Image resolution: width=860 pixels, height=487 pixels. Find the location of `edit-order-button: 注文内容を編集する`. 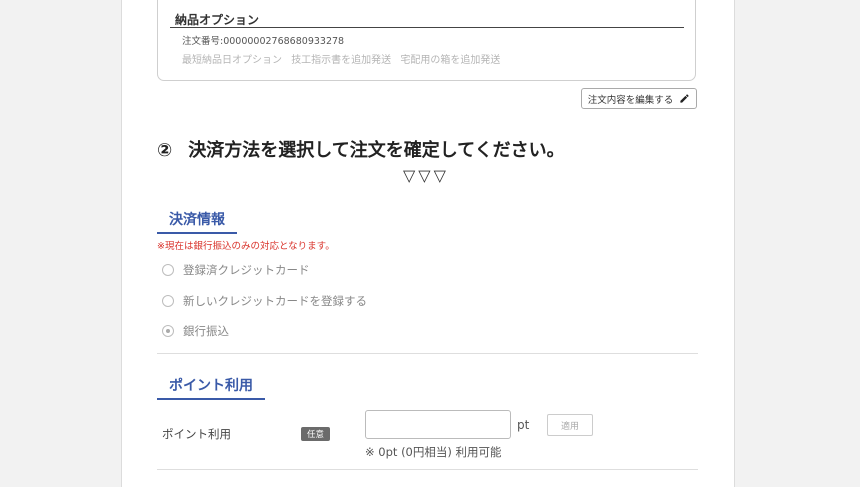

edit-order-button: 注文内容を編集する is located at coordinates (639, 98).